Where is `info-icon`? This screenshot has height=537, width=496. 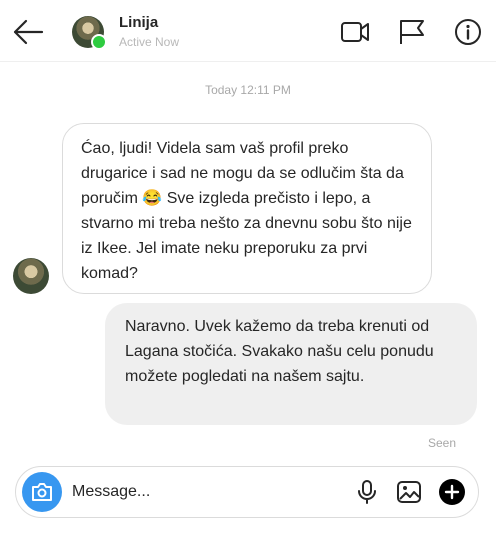
info-icon is located at coordinates (468, 32).